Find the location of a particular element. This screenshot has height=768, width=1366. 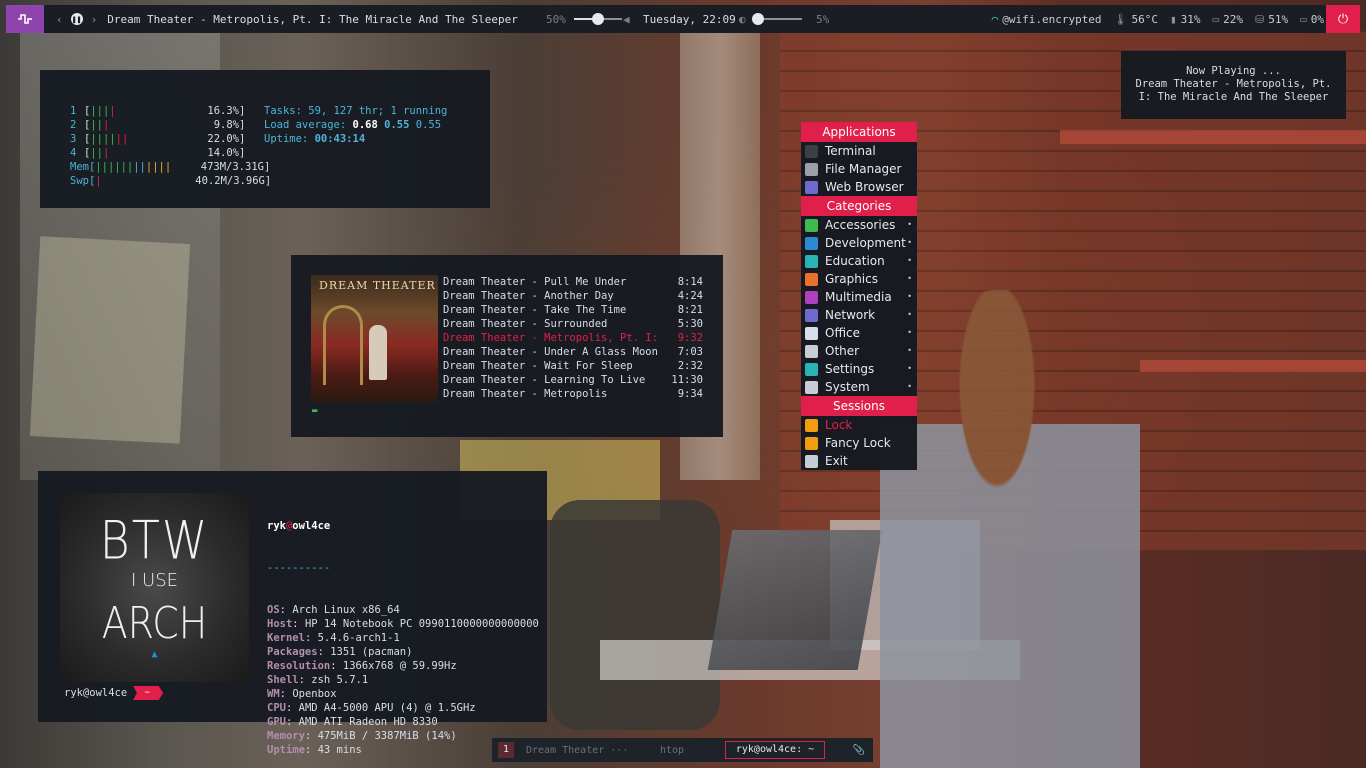

menu-item-label: Education is located at coordinates (855, 261).